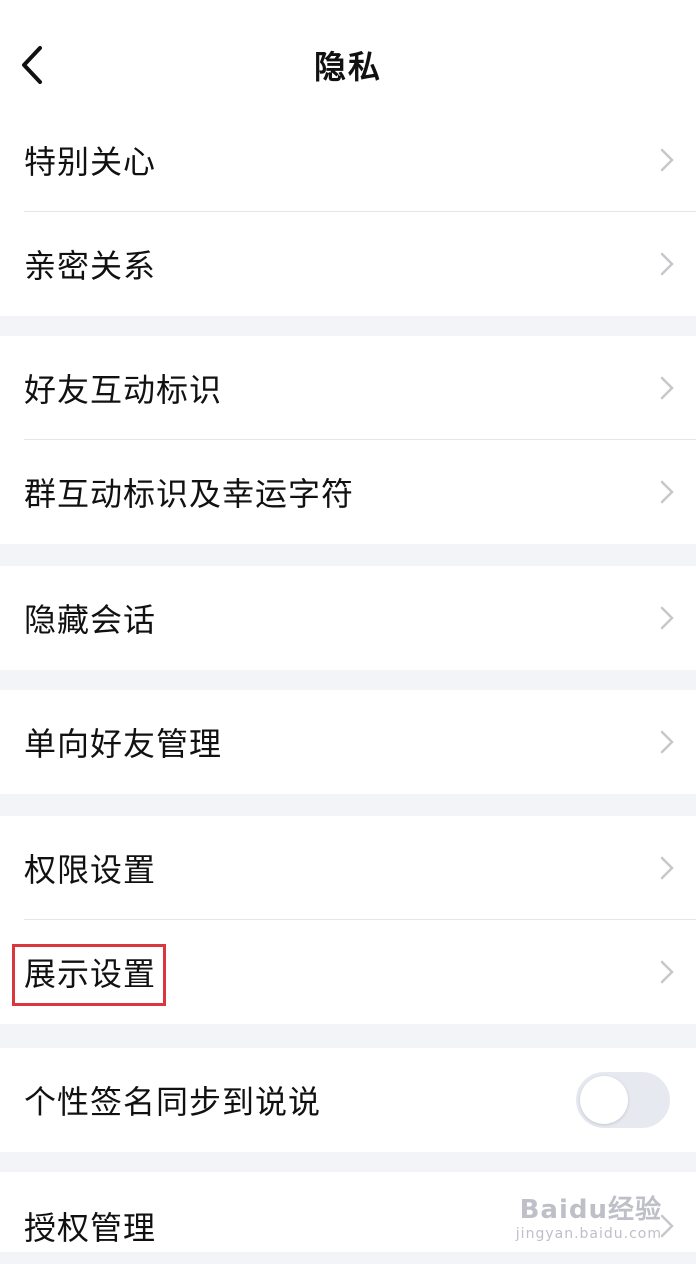  Describe the element at coordinates (348, 264) in the screenshot. I see `settings-row-intimate-relation: 亲密关系` at that location.